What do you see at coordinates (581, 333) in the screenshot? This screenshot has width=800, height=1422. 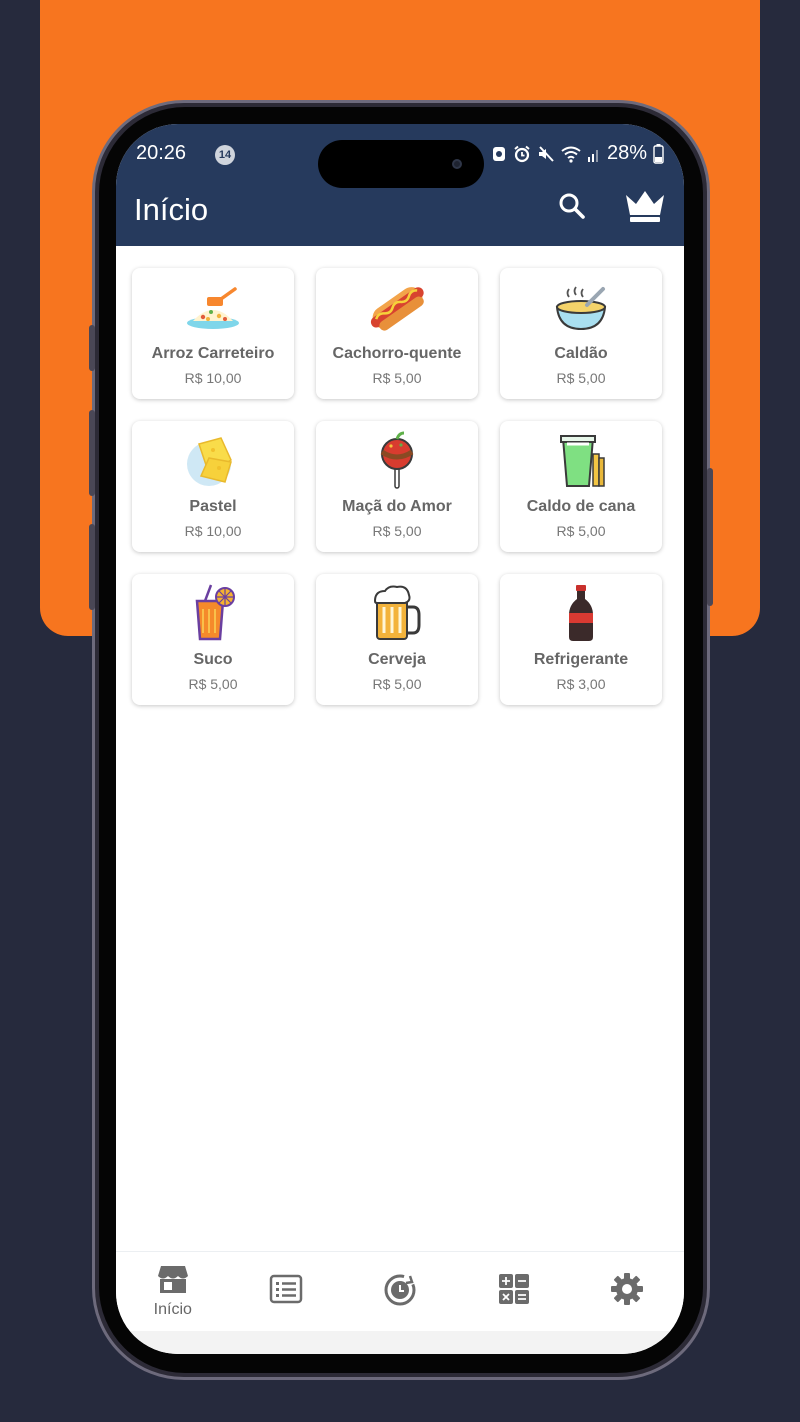 I see `product-card: Caldão R$ 5,00` at bounding box center [581, 333].